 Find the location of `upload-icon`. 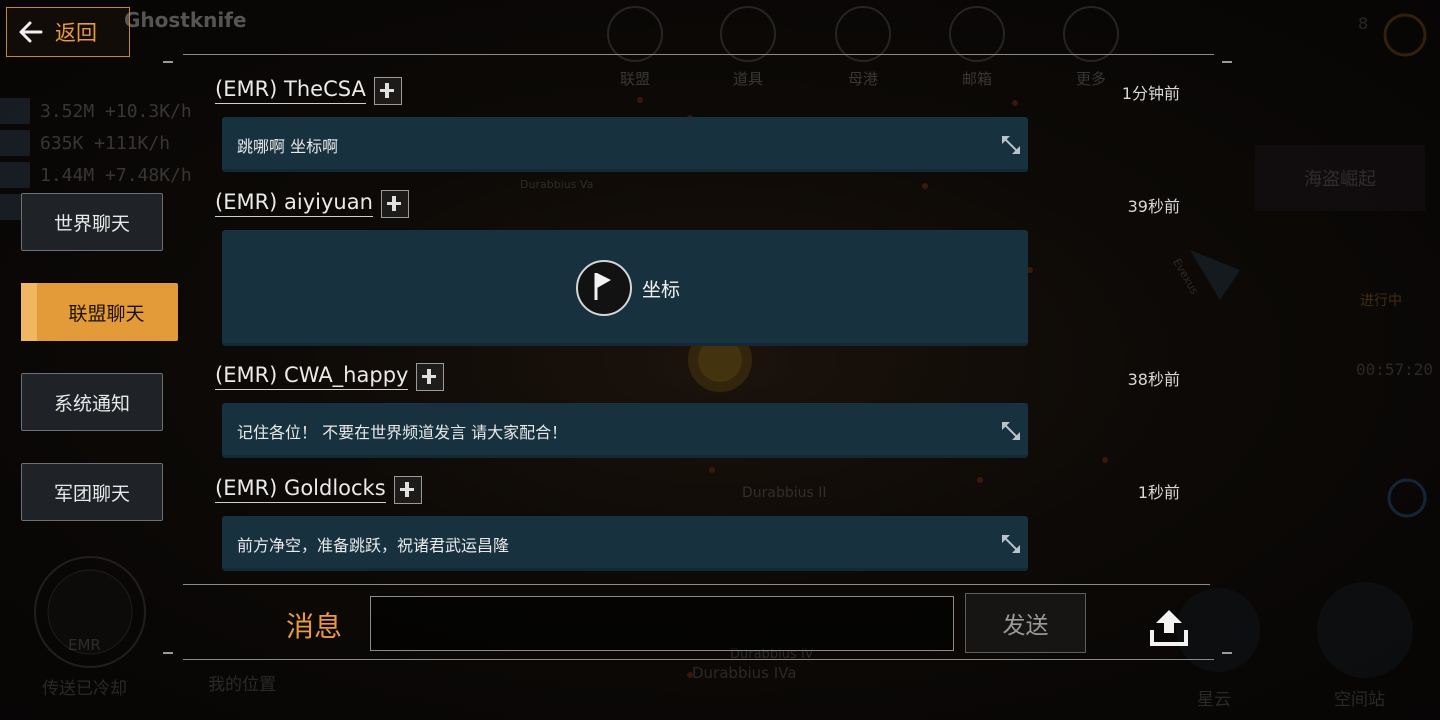

upload-icon is located at coordinates (1169, 627).